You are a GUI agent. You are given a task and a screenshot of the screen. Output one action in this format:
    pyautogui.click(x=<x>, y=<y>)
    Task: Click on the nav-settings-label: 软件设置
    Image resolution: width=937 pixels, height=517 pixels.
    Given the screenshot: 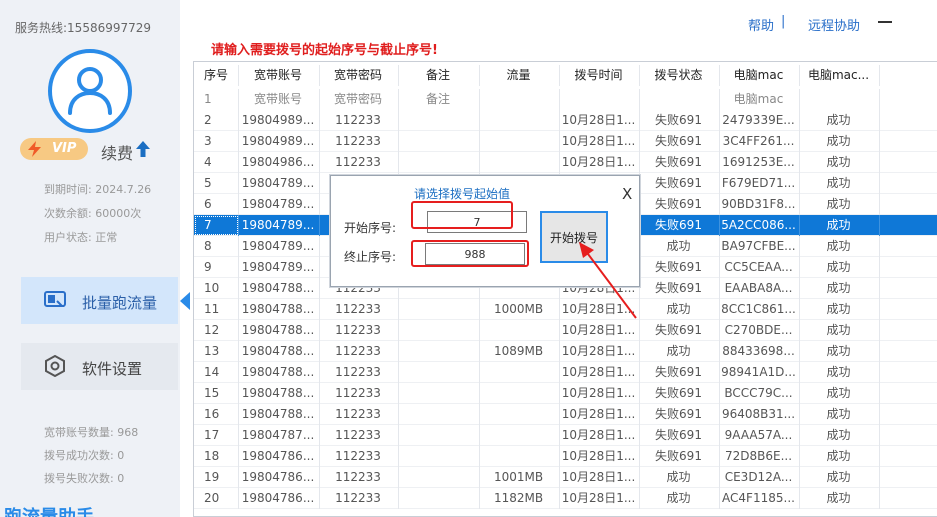 What is the action you would take?
    pyautogui.click(x=112, y=369)
    